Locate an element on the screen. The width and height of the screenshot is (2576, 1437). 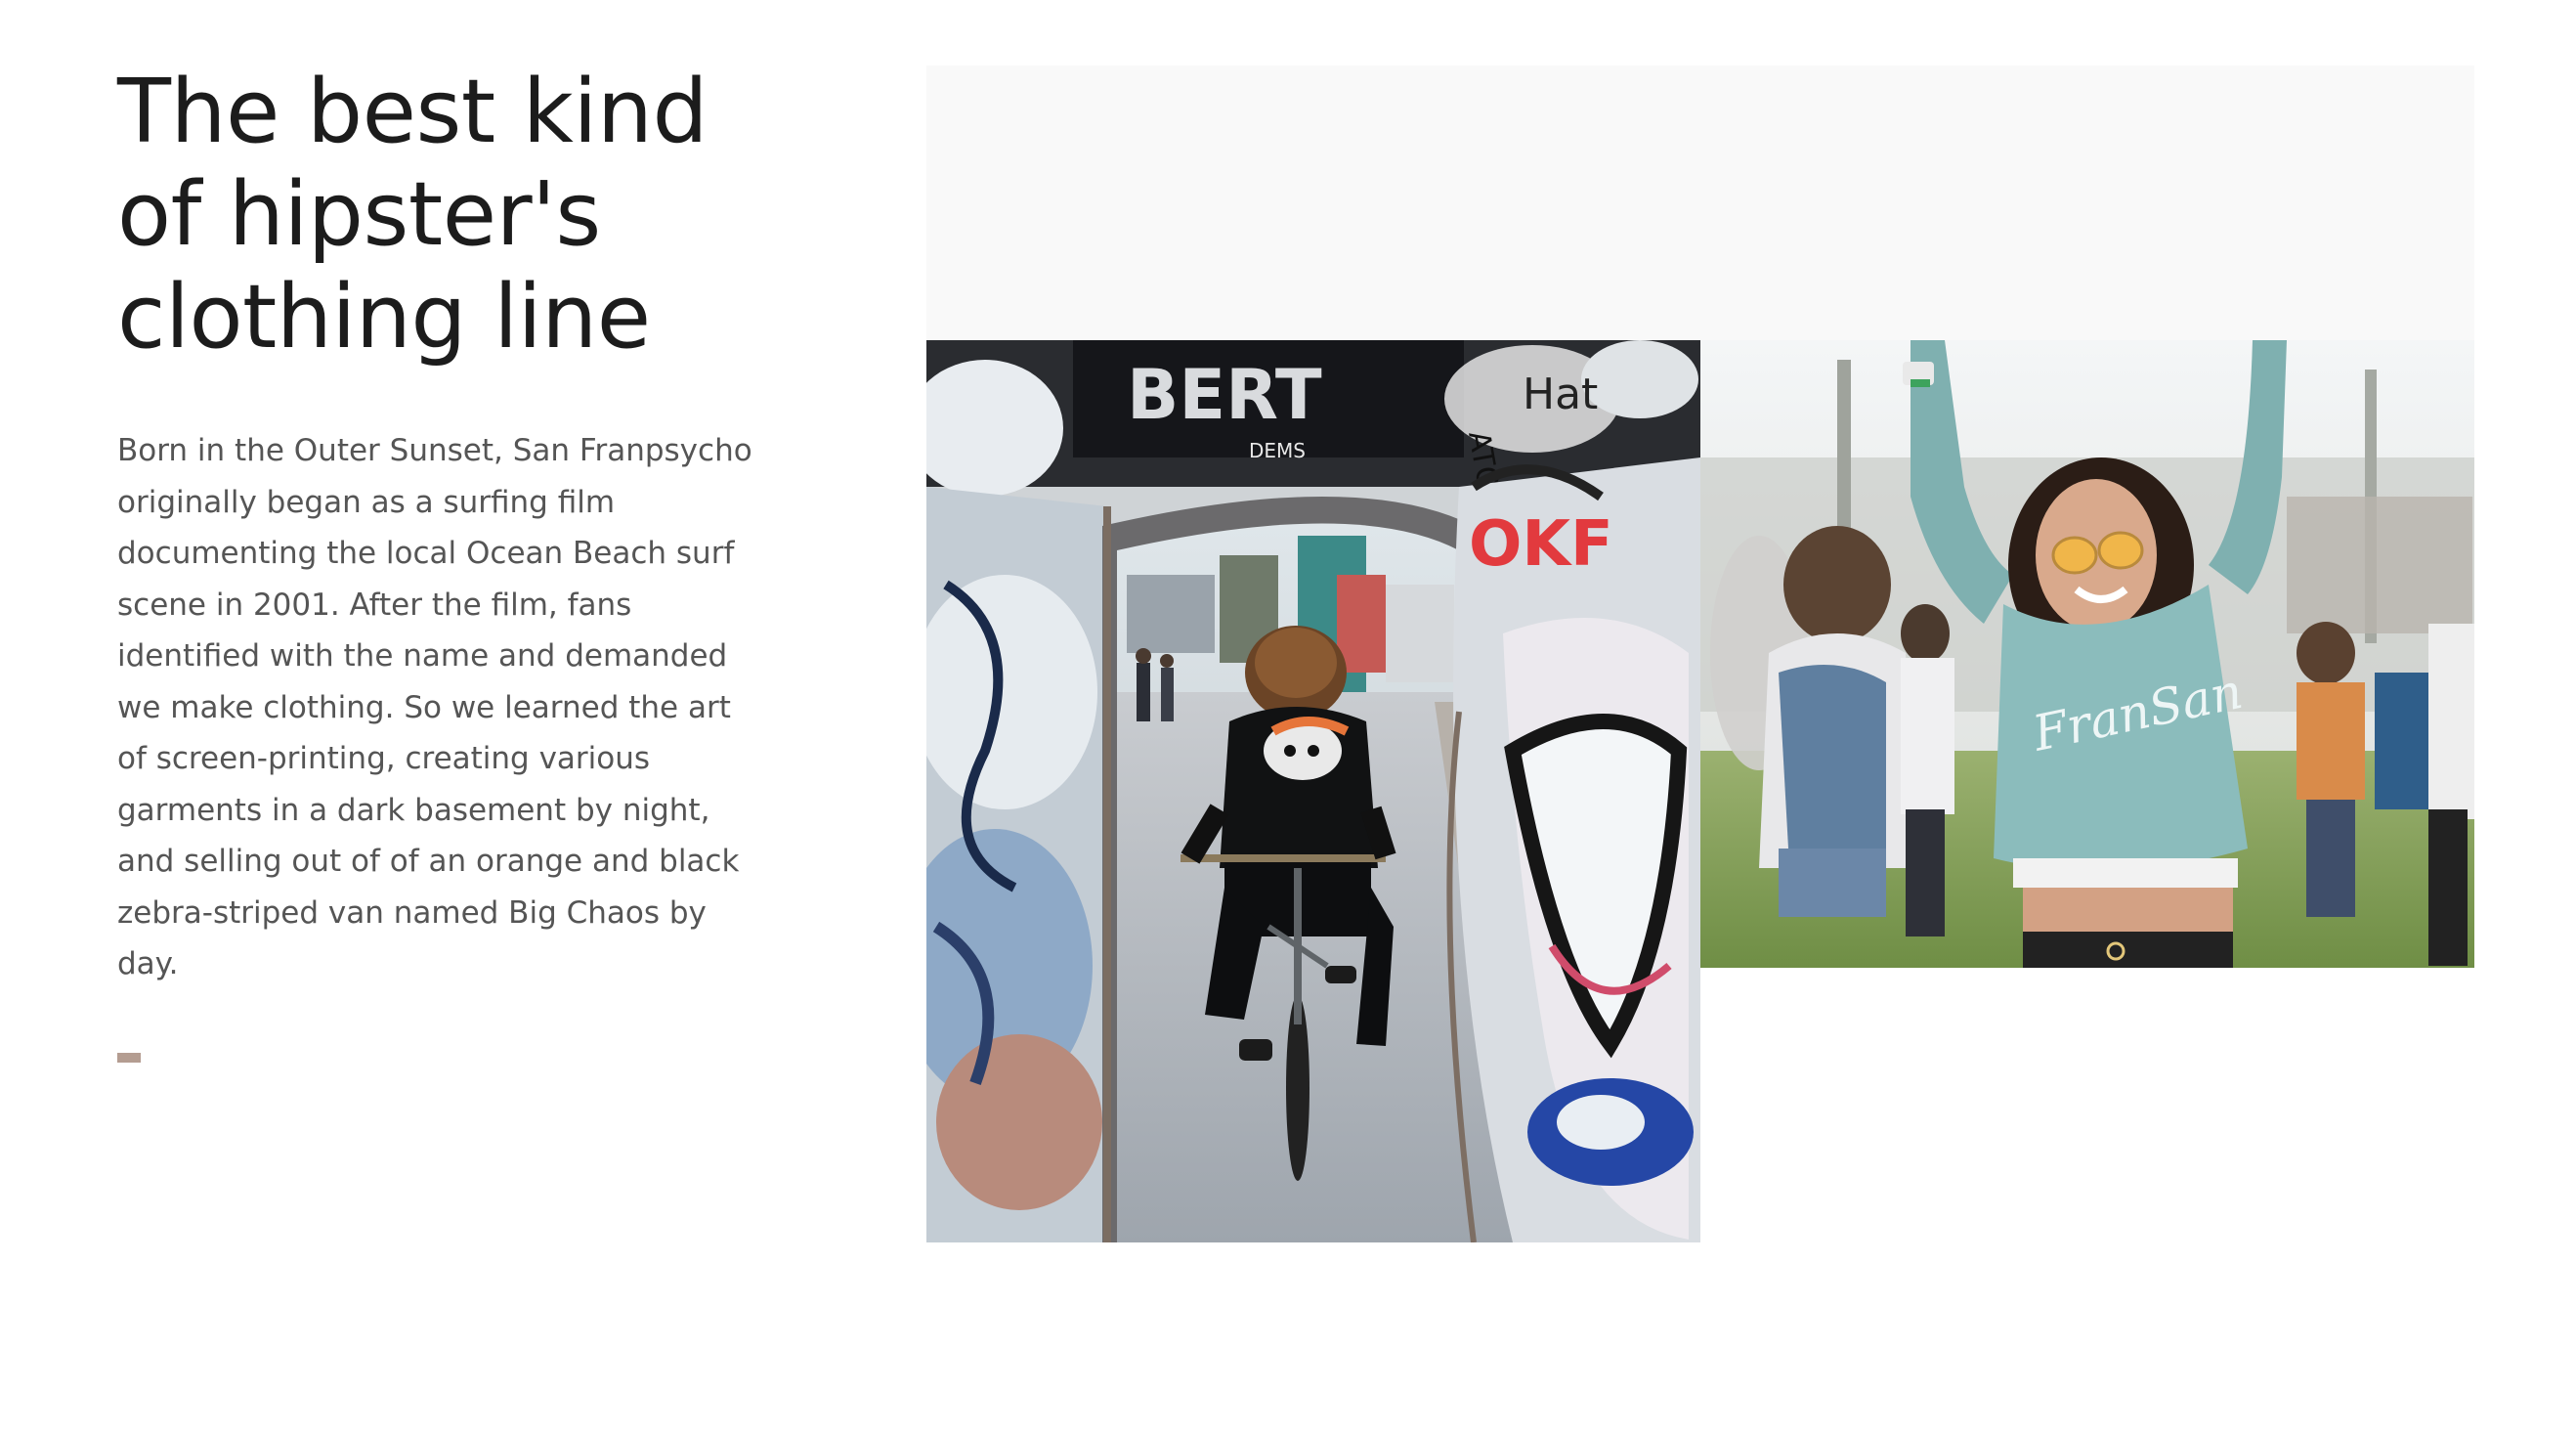
accent-divider is located at coordinates (129, 1057).